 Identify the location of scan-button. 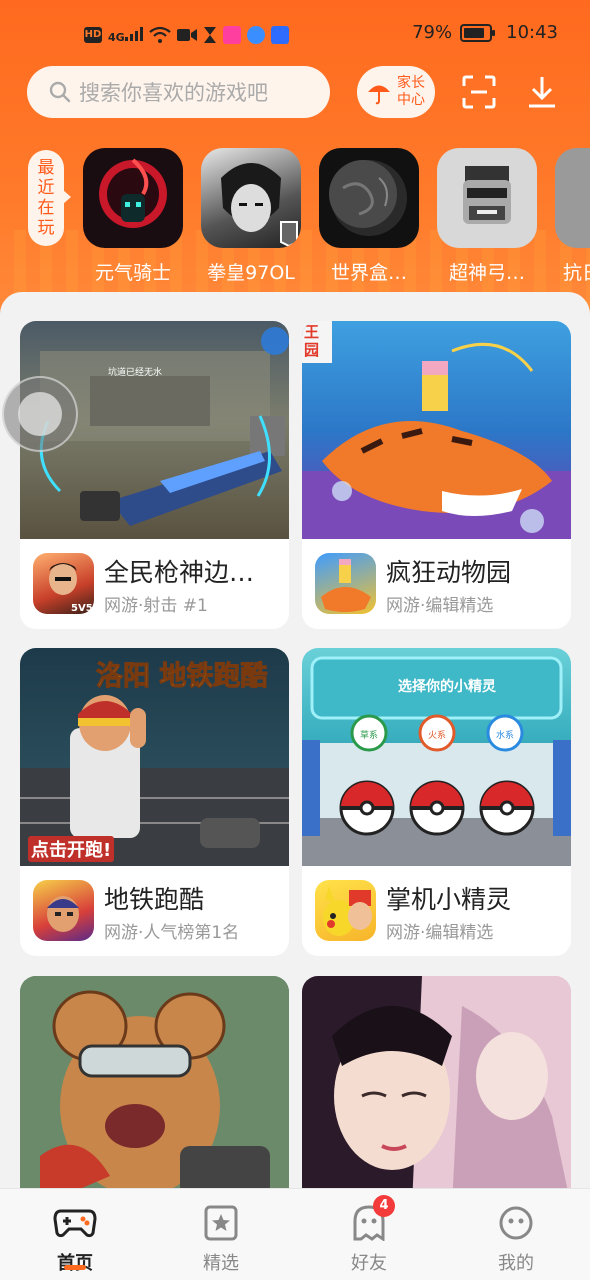
(479, 92).